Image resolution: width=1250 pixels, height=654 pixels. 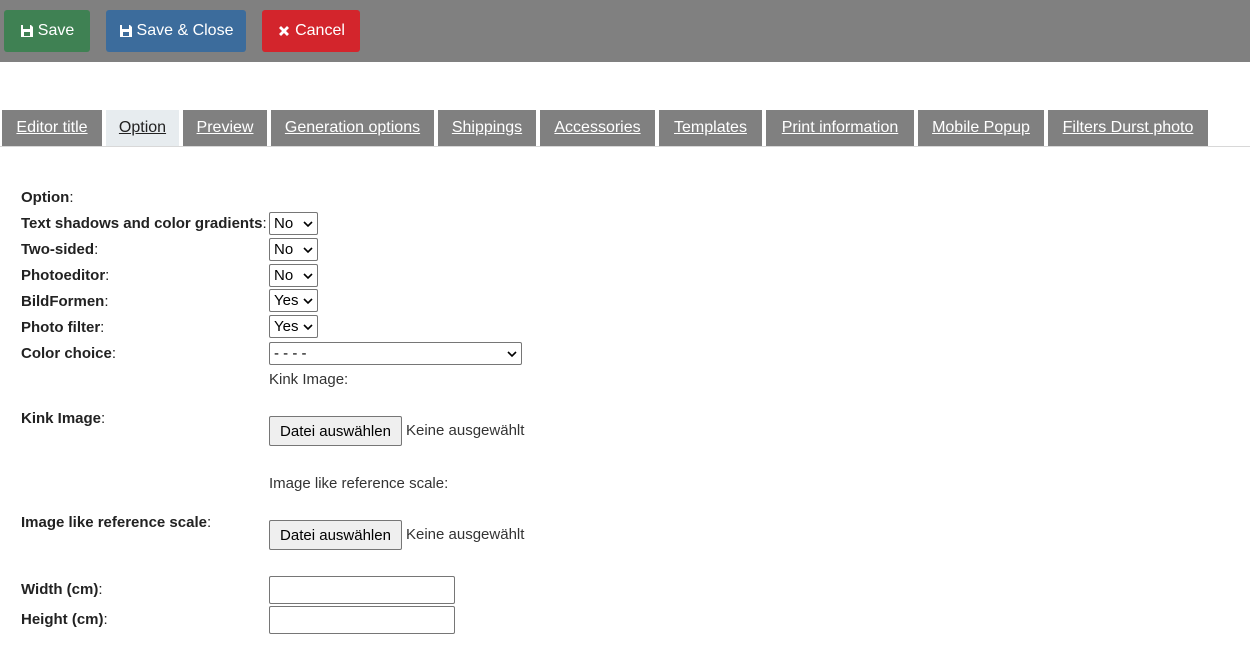 What do you see at coordinates (309, 379) in the screenshot?
I see `kink-image-caption: Kink Image:` at bounding box center [309, 379].